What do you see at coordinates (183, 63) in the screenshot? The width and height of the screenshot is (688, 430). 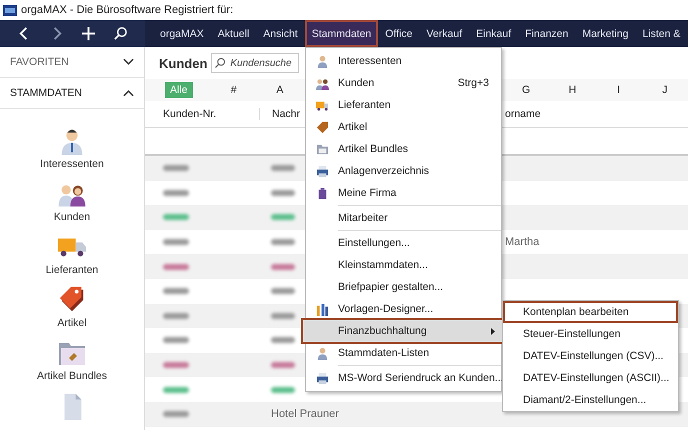 I see `page-title: Kunden` at bounding box center [183, 63].